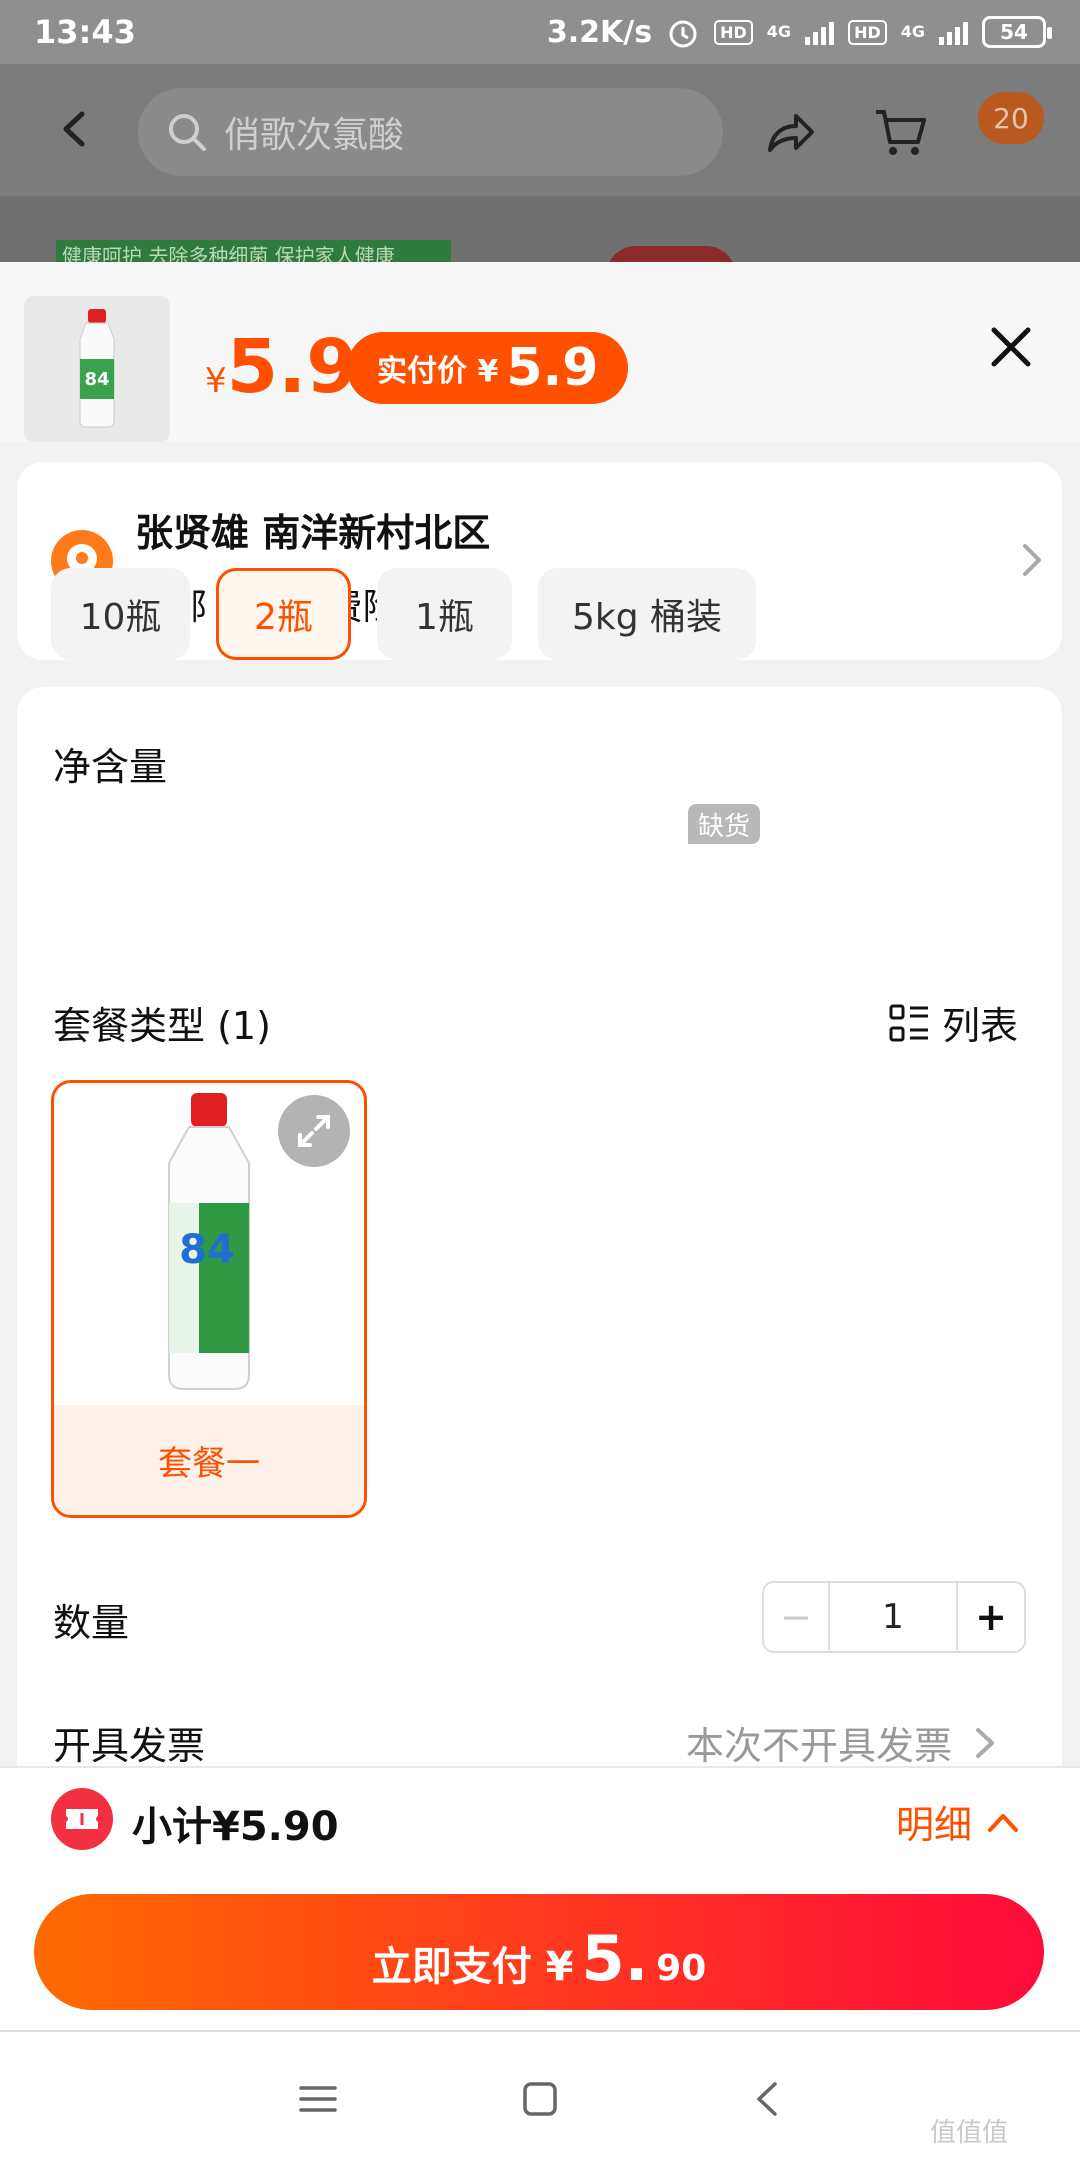 The width and height of the screenshot is (1080, 2160). I want to click on option-2-bottles: 2瓶, so click(283, 614).